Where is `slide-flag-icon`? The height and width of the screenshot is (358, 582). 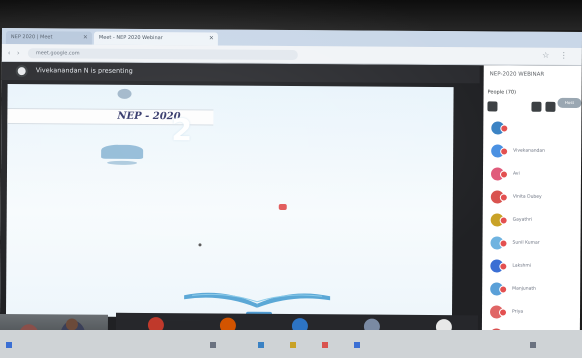 slide-flag-icon is located at coordinates (282, 206).